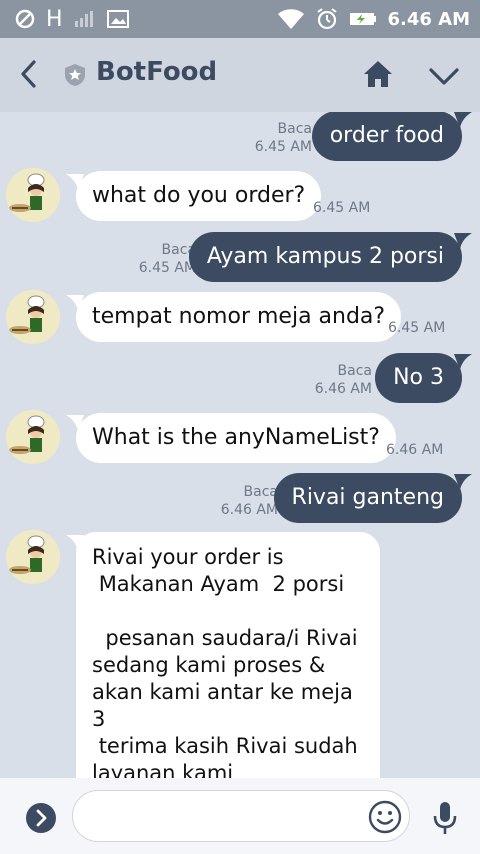  What do you see at coordinates (30, 74) in the screenshot?
I see `back-chevron-icon` at bounding box center [30, 74].